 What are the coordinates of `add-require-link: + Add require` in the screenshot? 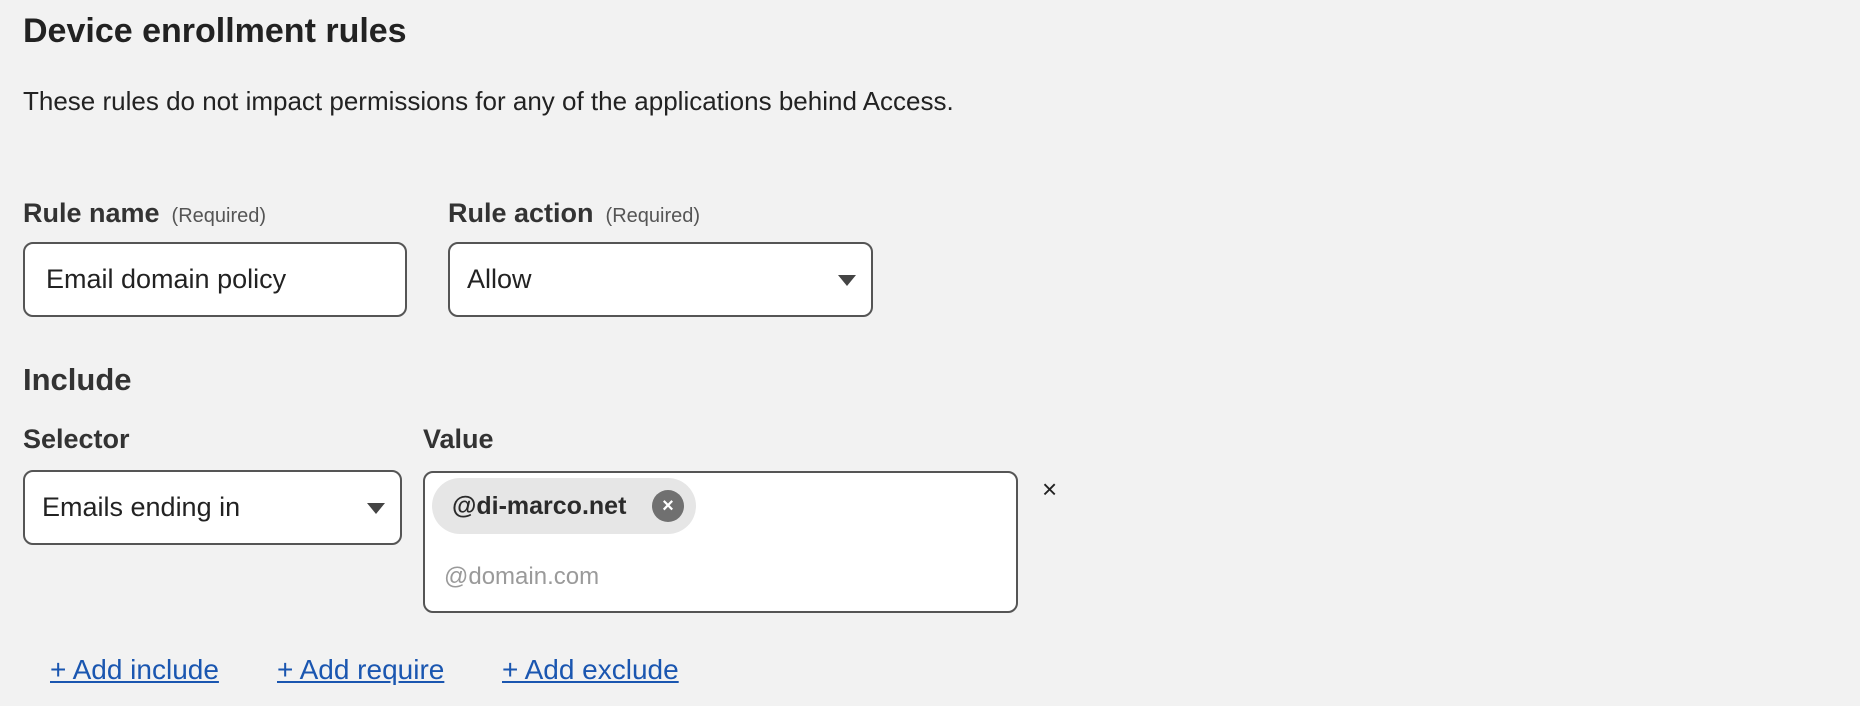 It's located at (360, 670).